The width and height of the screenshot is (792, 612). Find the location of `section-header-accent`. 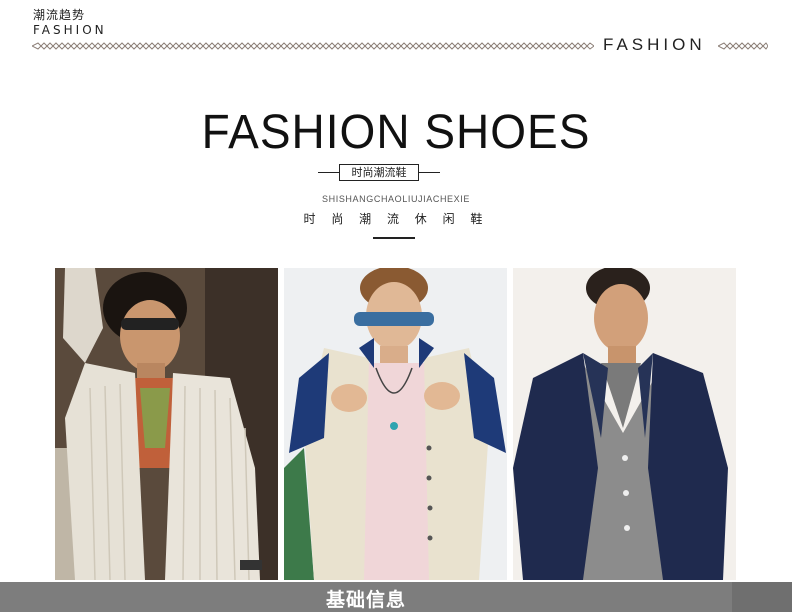

section-header-accent is located at coordinates (762, 597).